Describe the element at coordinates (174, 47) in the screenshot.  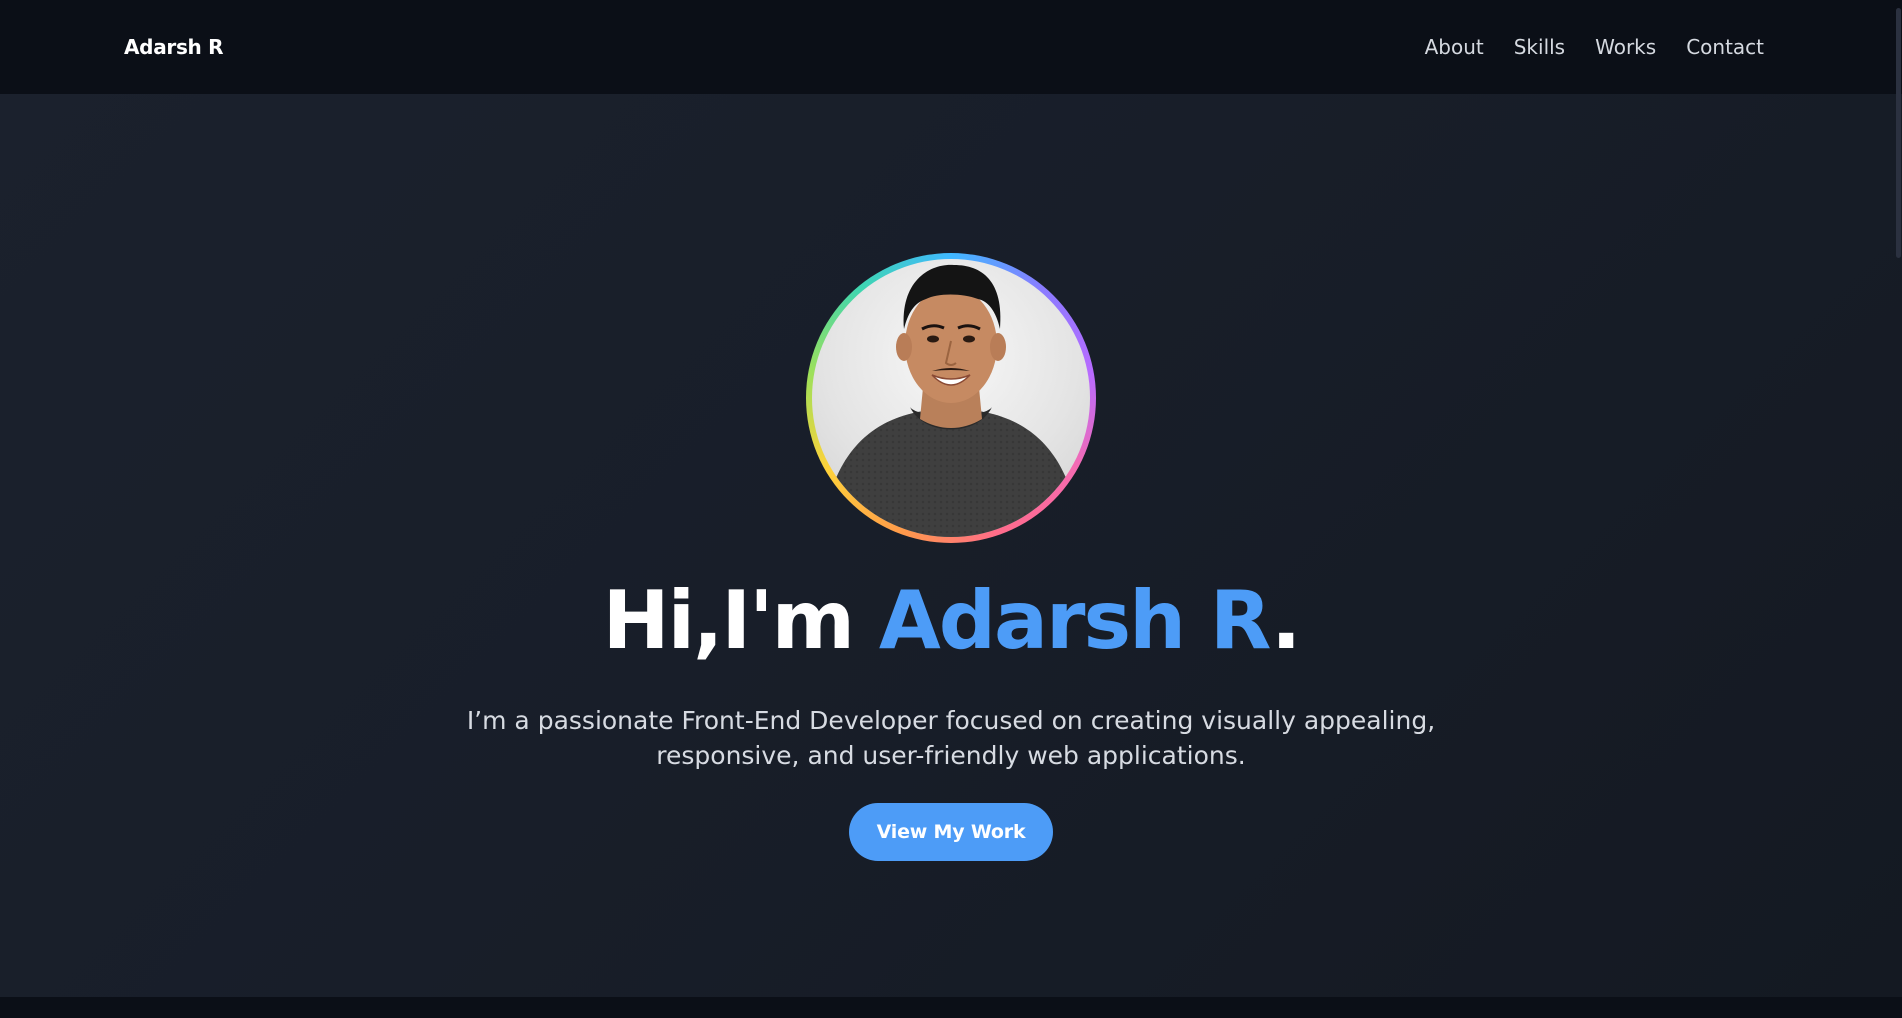
I see `brand-logo-link: Adarsh R` at that location.